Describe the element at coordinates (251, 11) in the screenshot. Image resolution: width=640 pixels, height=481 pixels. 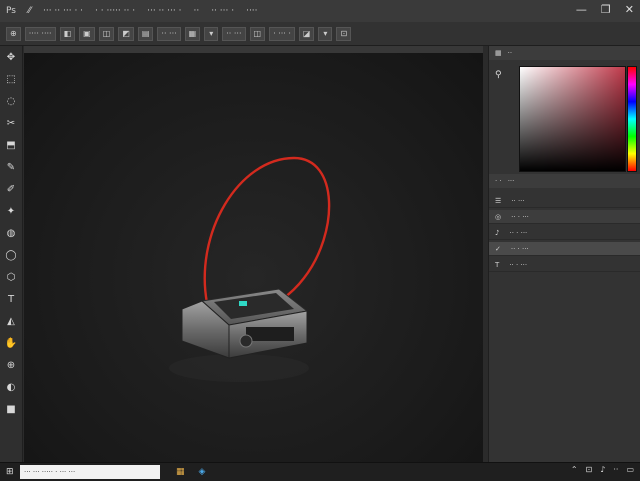
I see `menu-item-7: ····` at that location.